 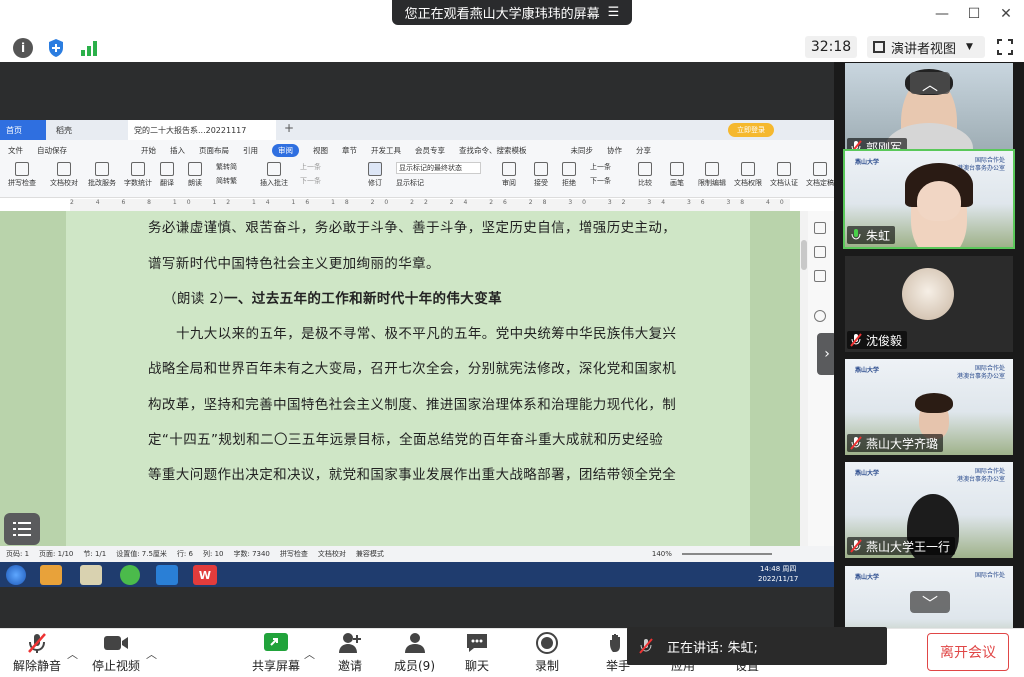 I want to click on leave-meeting-button: 离开会议, so click(x=968, y=652).